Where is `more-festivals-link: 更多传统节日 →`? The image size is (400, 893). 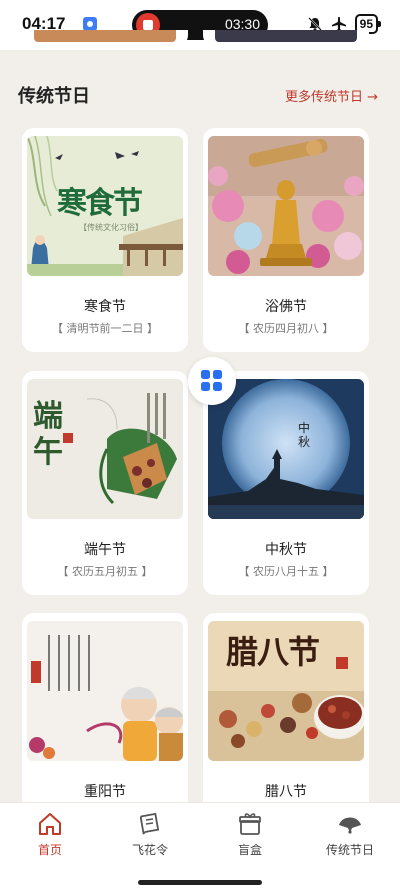
more-festivals-link: 更多传统节日 → is located at coordinates (331, 95).